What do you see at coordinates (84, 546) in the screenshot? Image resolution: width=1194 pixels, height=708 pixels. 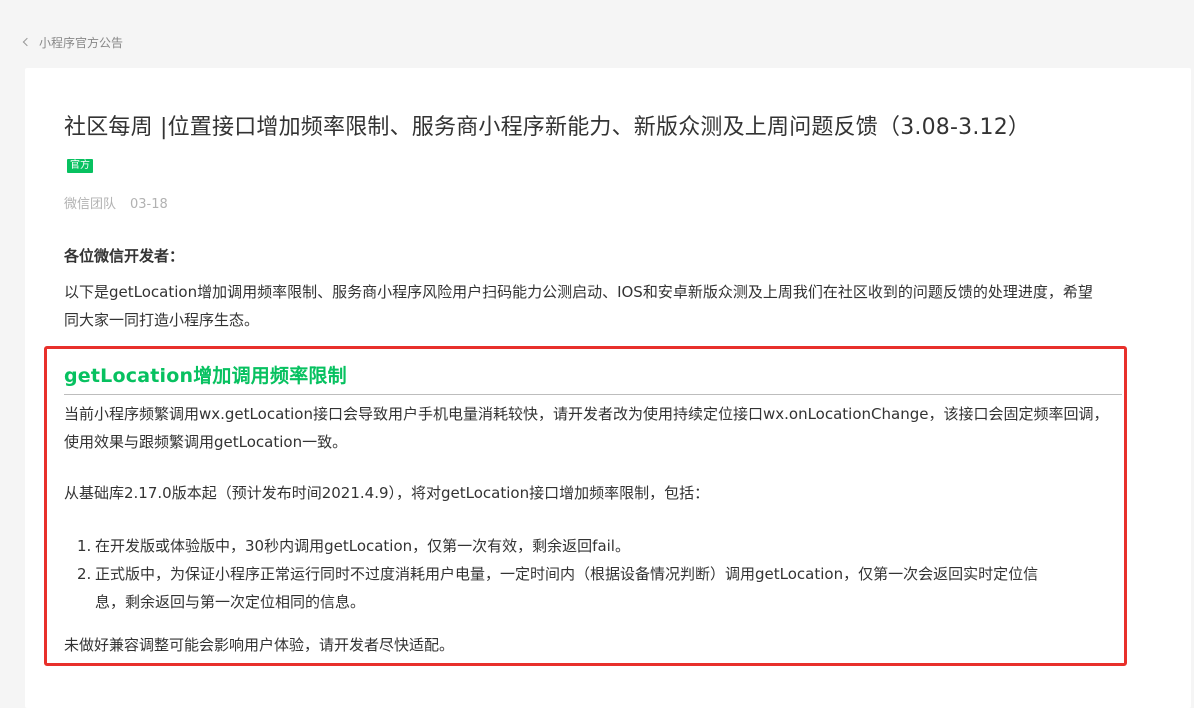 I see `list-item-number: 1.` at bounding box center [84, 546].